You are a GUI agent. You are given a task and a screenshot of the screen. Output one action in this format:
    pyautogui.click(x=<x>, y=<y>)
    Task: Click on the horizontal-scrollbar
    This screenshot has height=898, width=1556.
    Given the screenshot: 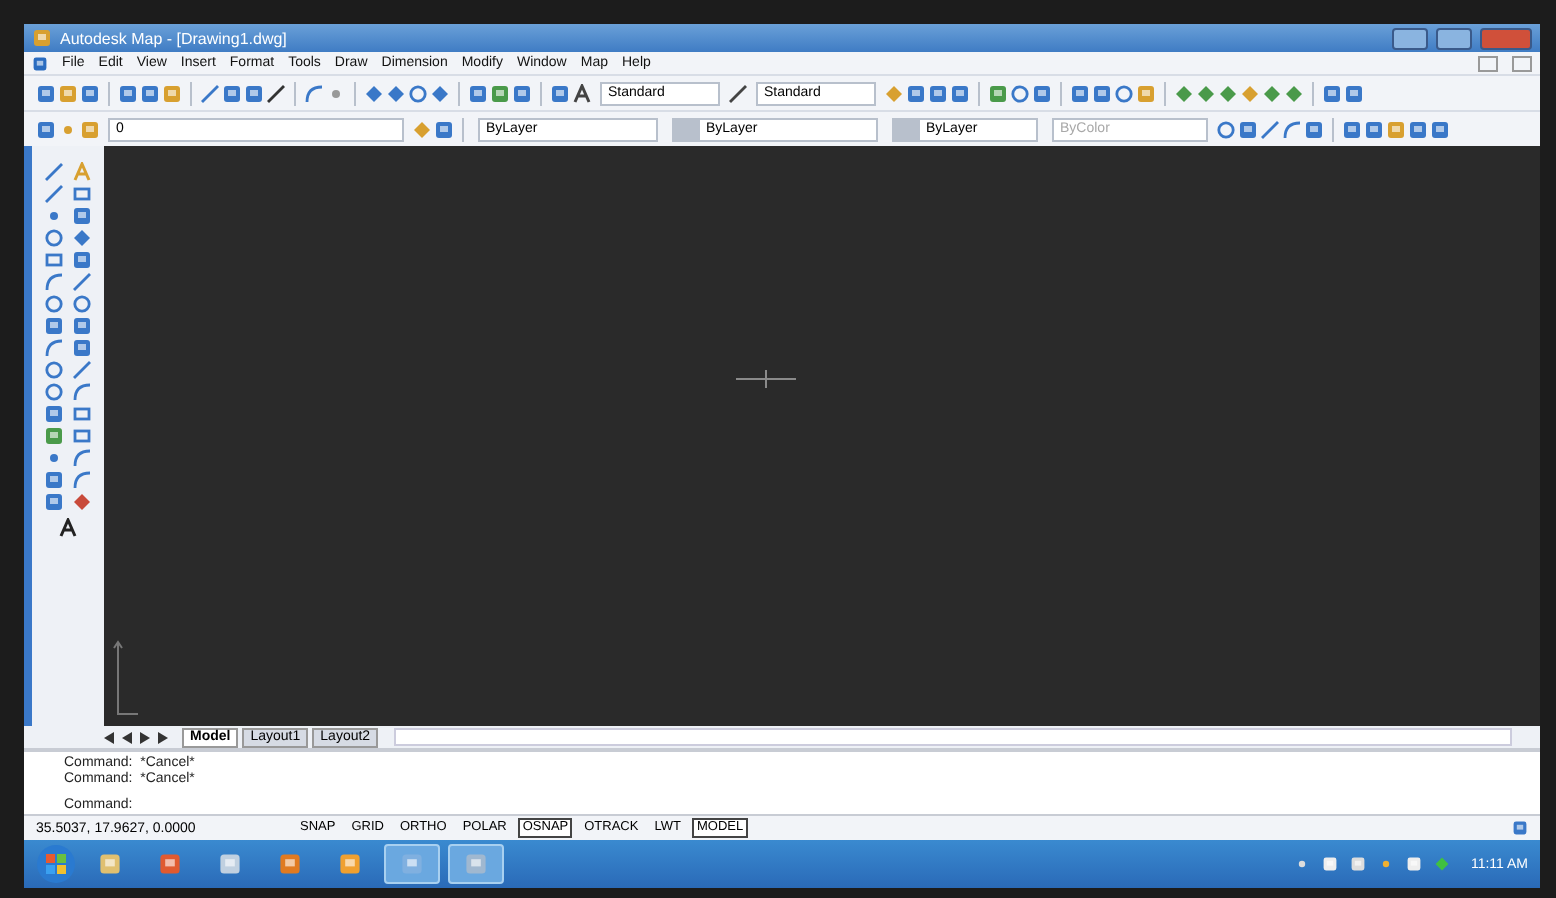 What is the action you would take?
    pyautogui.click(x=953, y=737)
    